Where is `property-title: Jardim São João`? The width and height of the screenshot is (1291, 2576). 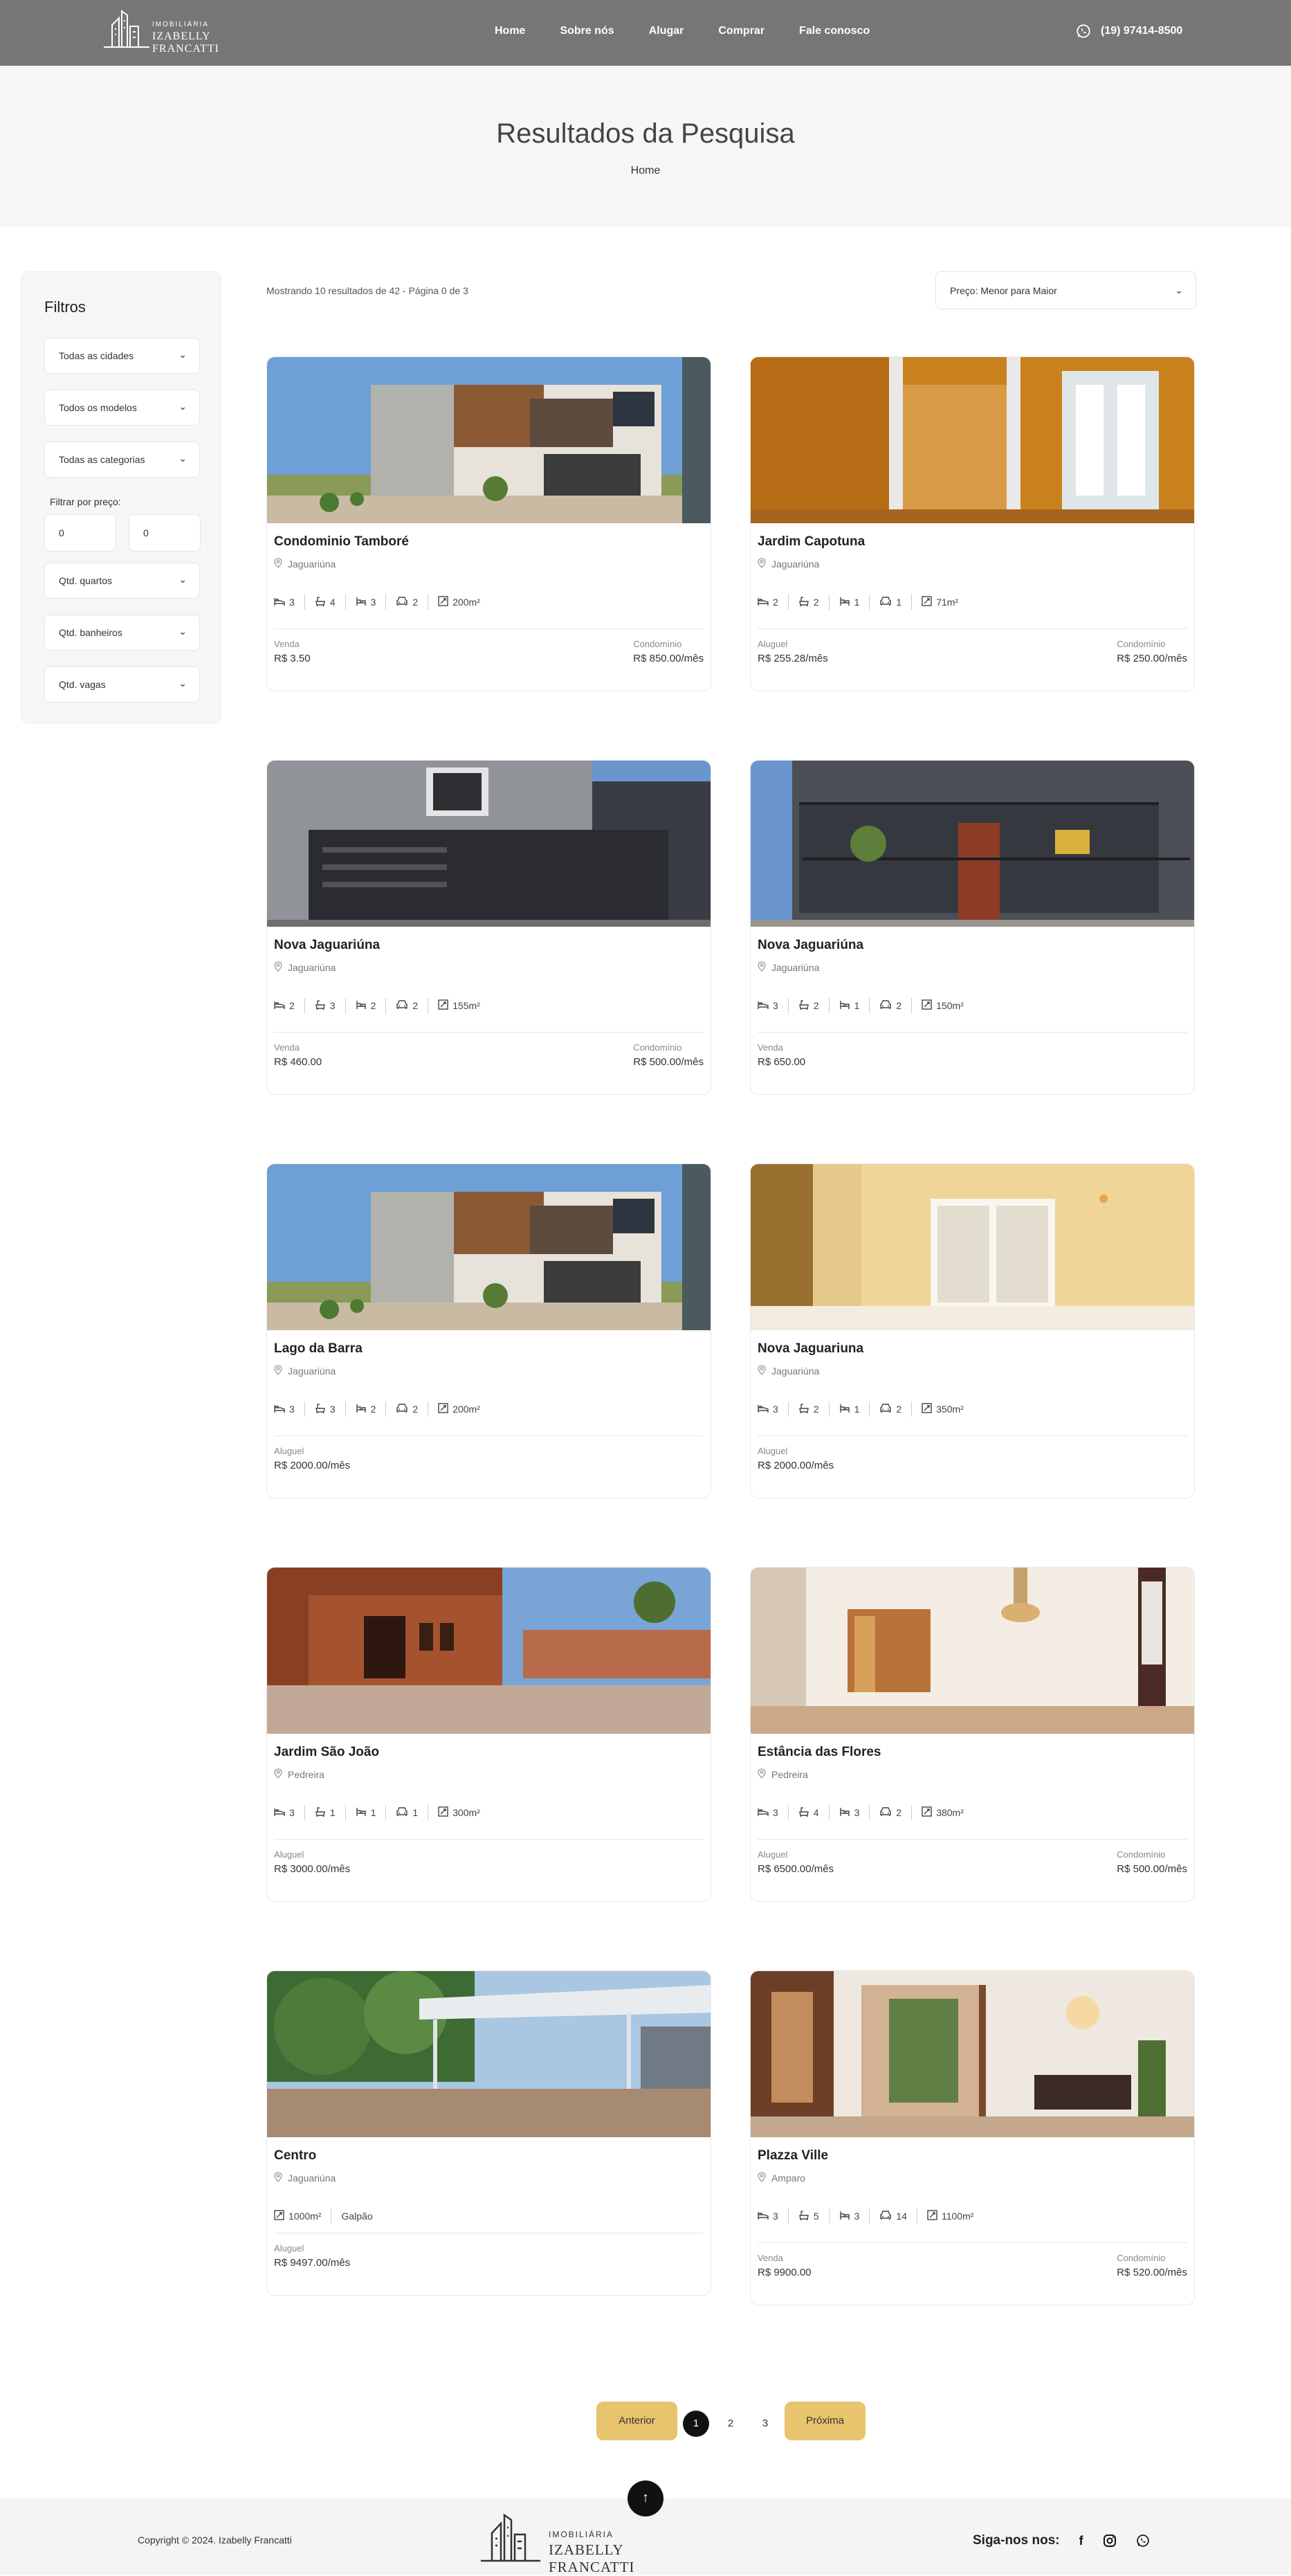
property-title: Jardim São João is located at coordinates (326, 1752).